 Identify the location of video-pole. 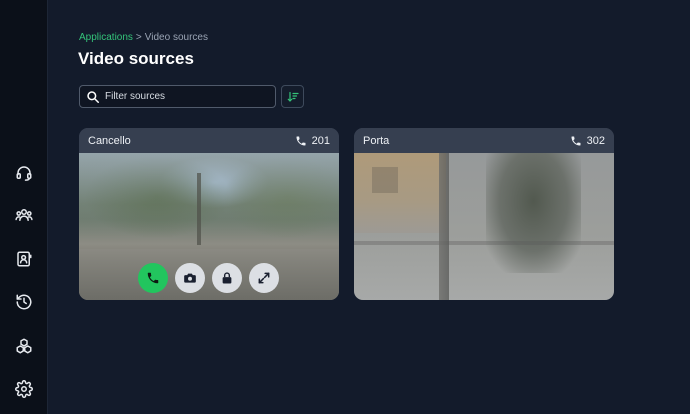
(444, 226).